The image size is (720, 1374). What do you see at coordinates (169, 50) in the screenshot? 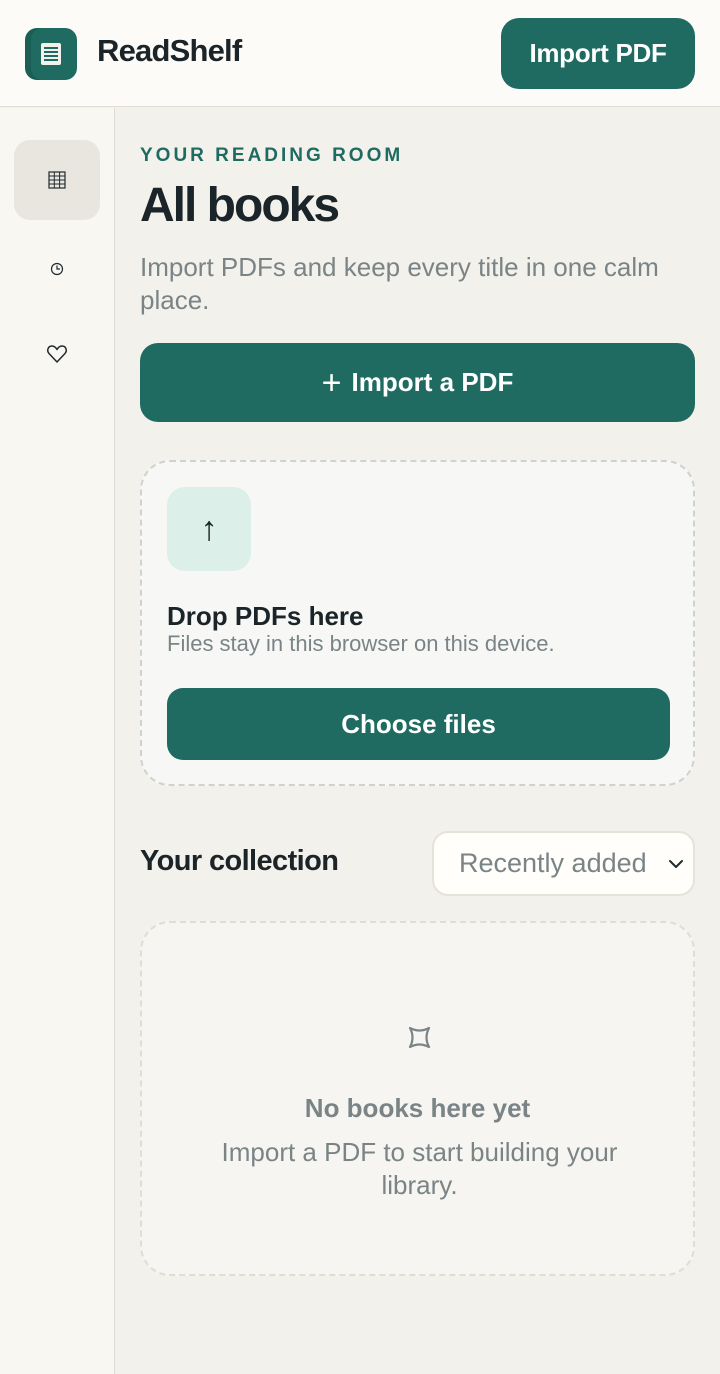
I see `app-title: ReadShelf` at bounding box center [169, 50].